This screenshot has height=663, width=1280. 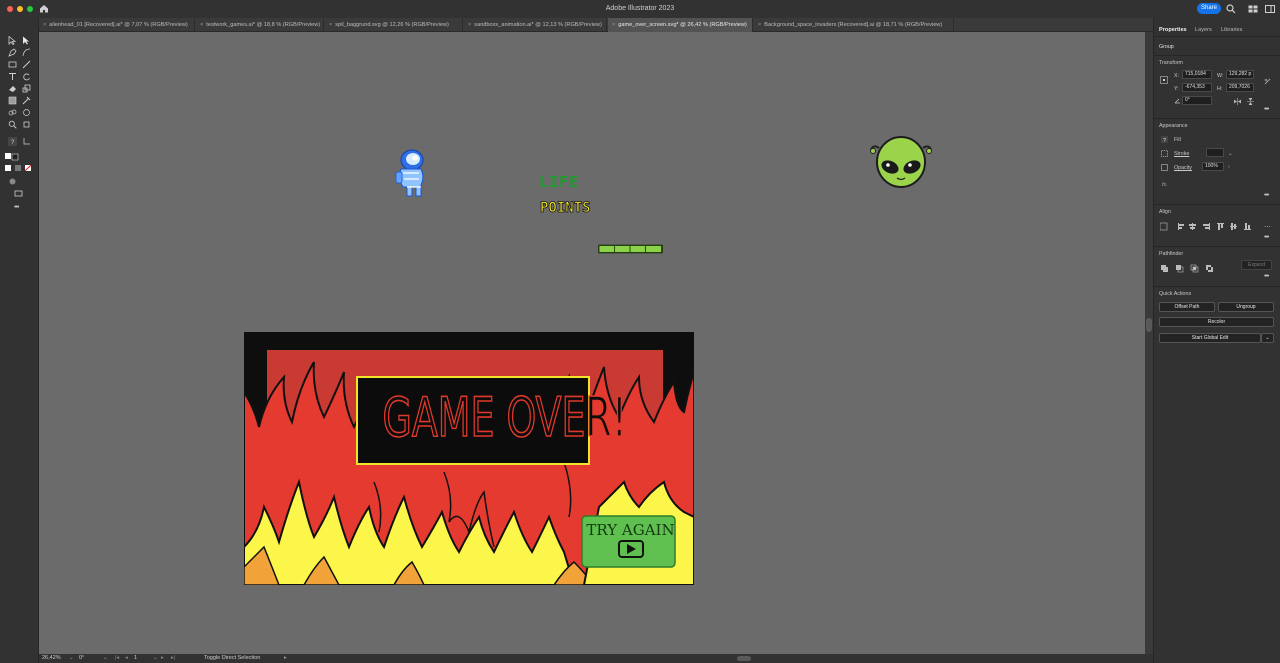 I want to click on workspace-switcher-icon, so click(x=1270, y=9).